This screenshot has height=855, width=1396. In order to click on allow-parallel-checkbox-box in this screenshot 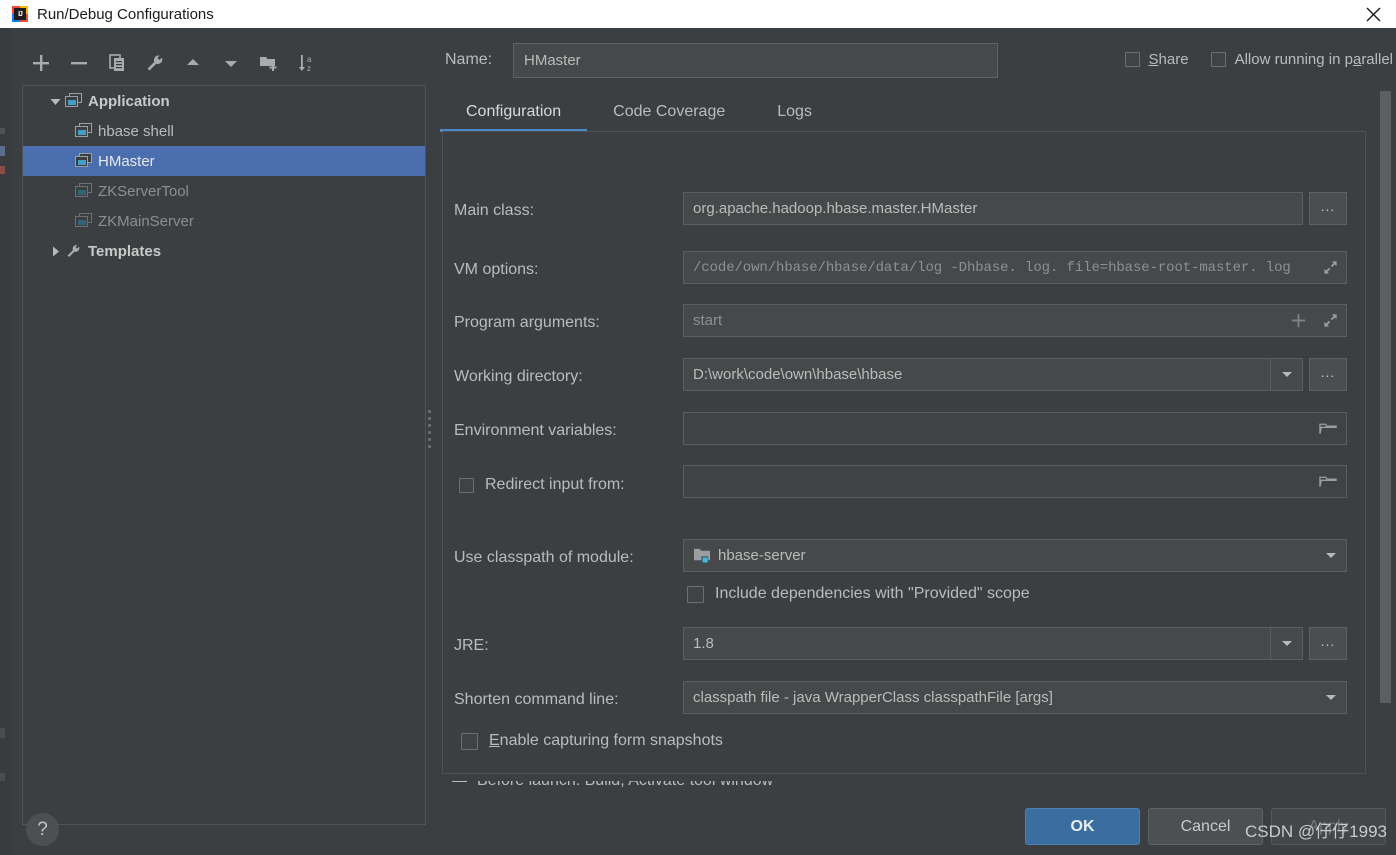, I will do `click(1218, 59)`.